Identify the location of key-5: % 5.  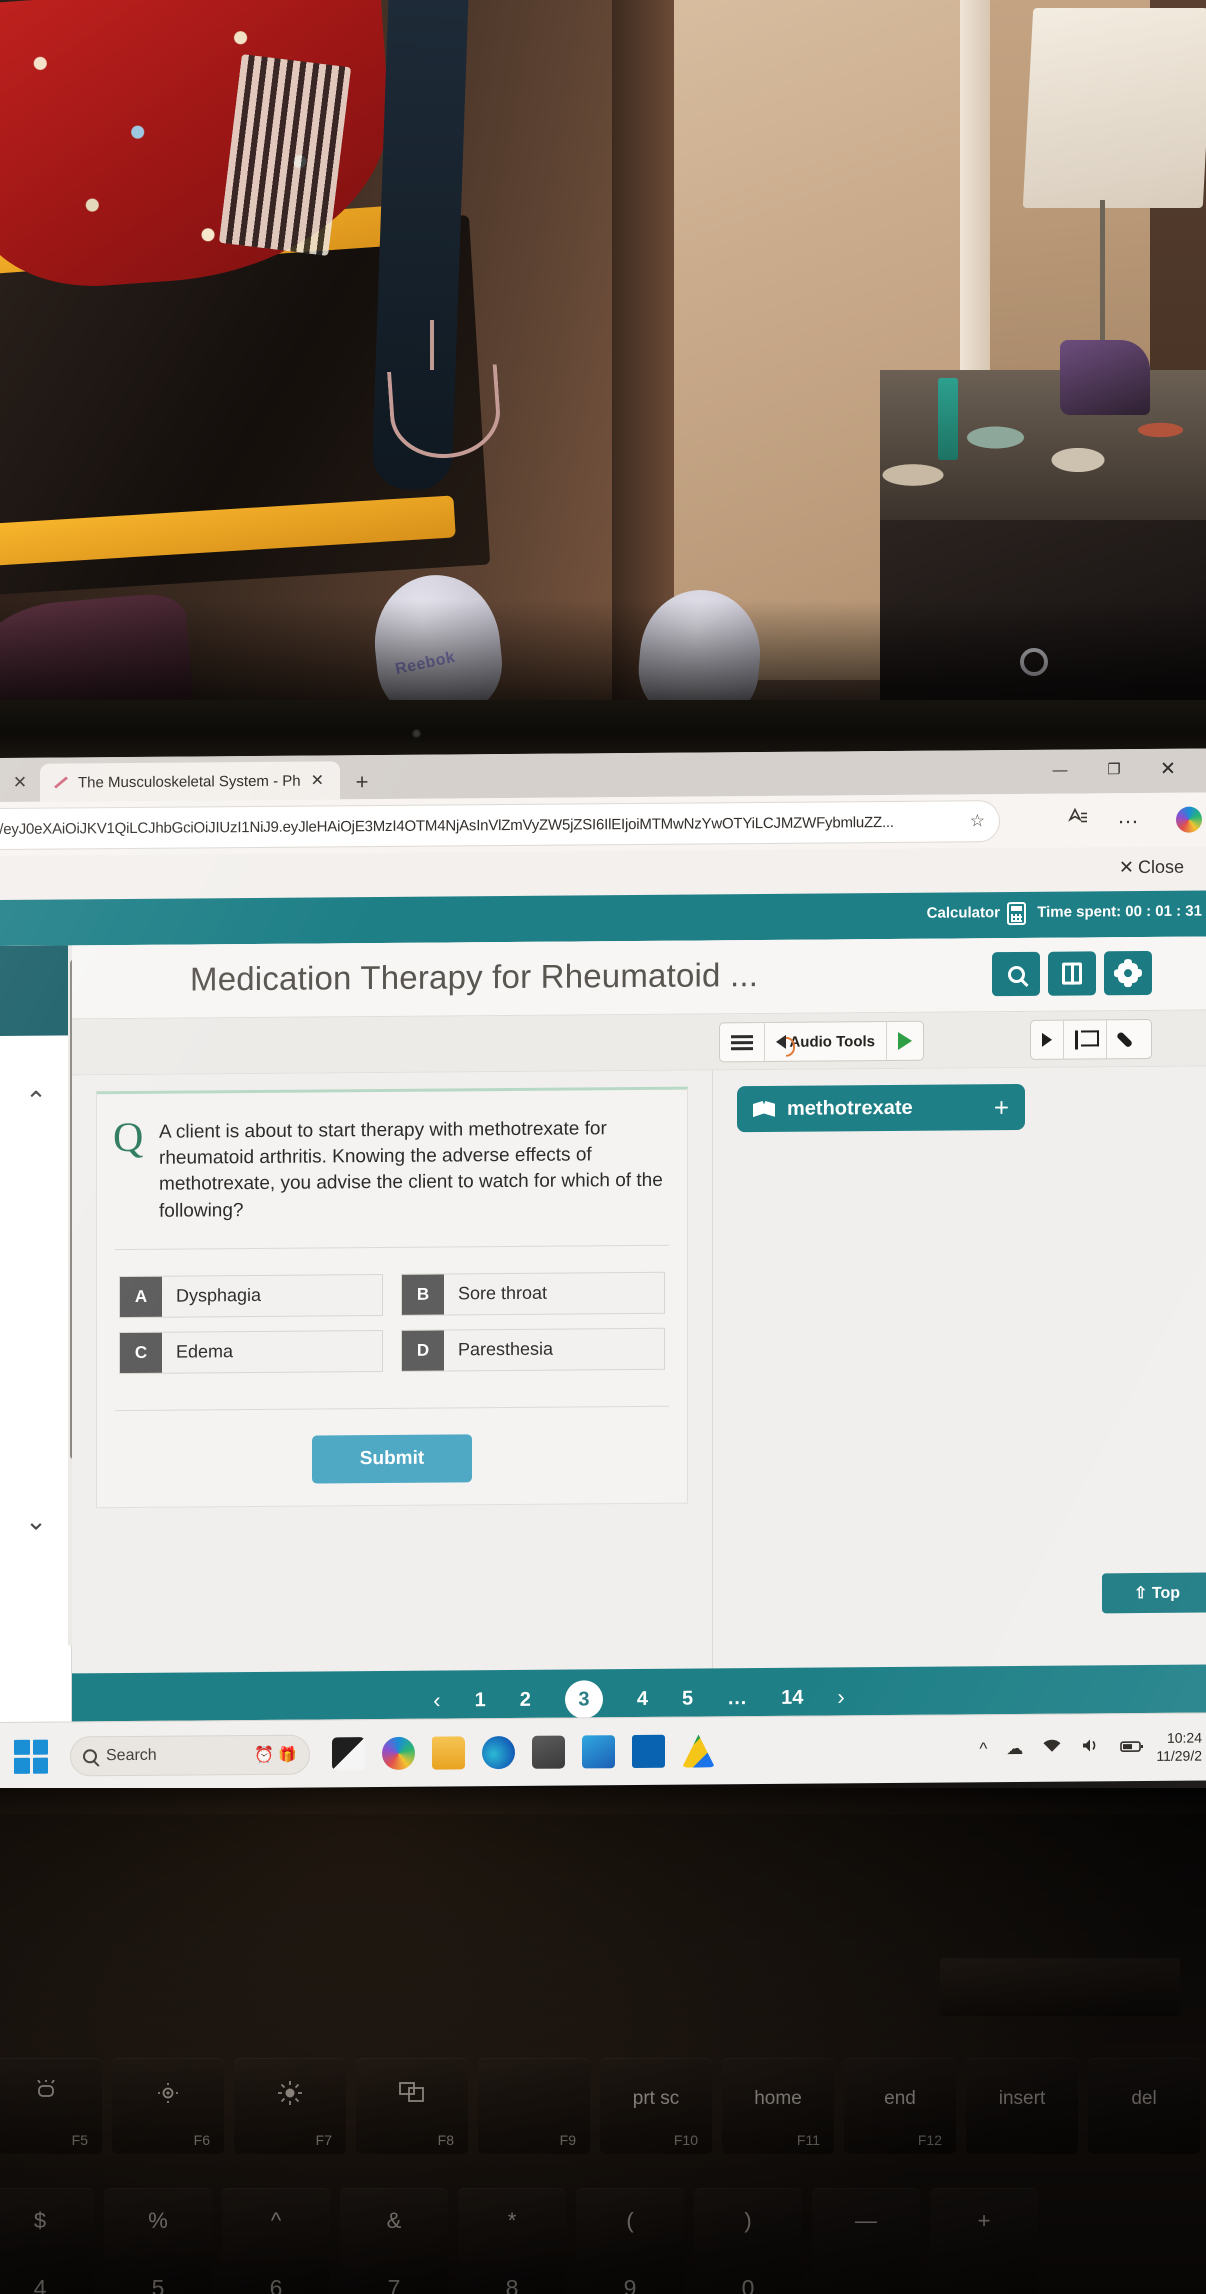
(158, 2241).